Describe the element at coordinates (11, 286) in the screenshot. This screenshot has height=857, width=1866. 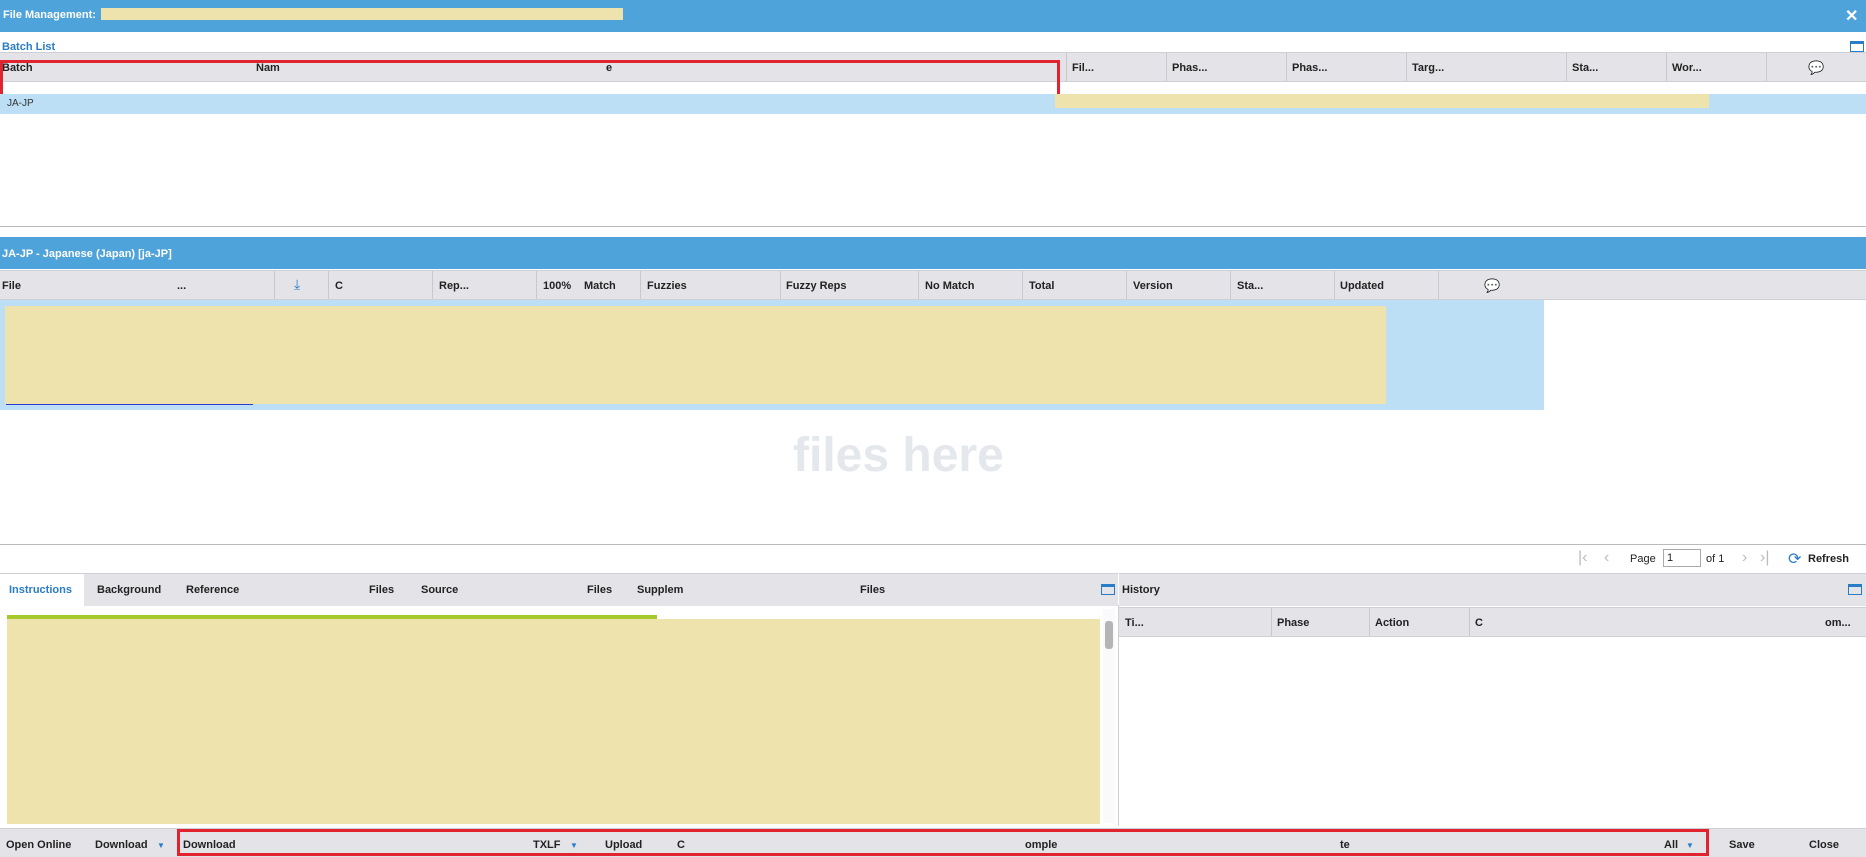
I see `col-file: File` at that location.